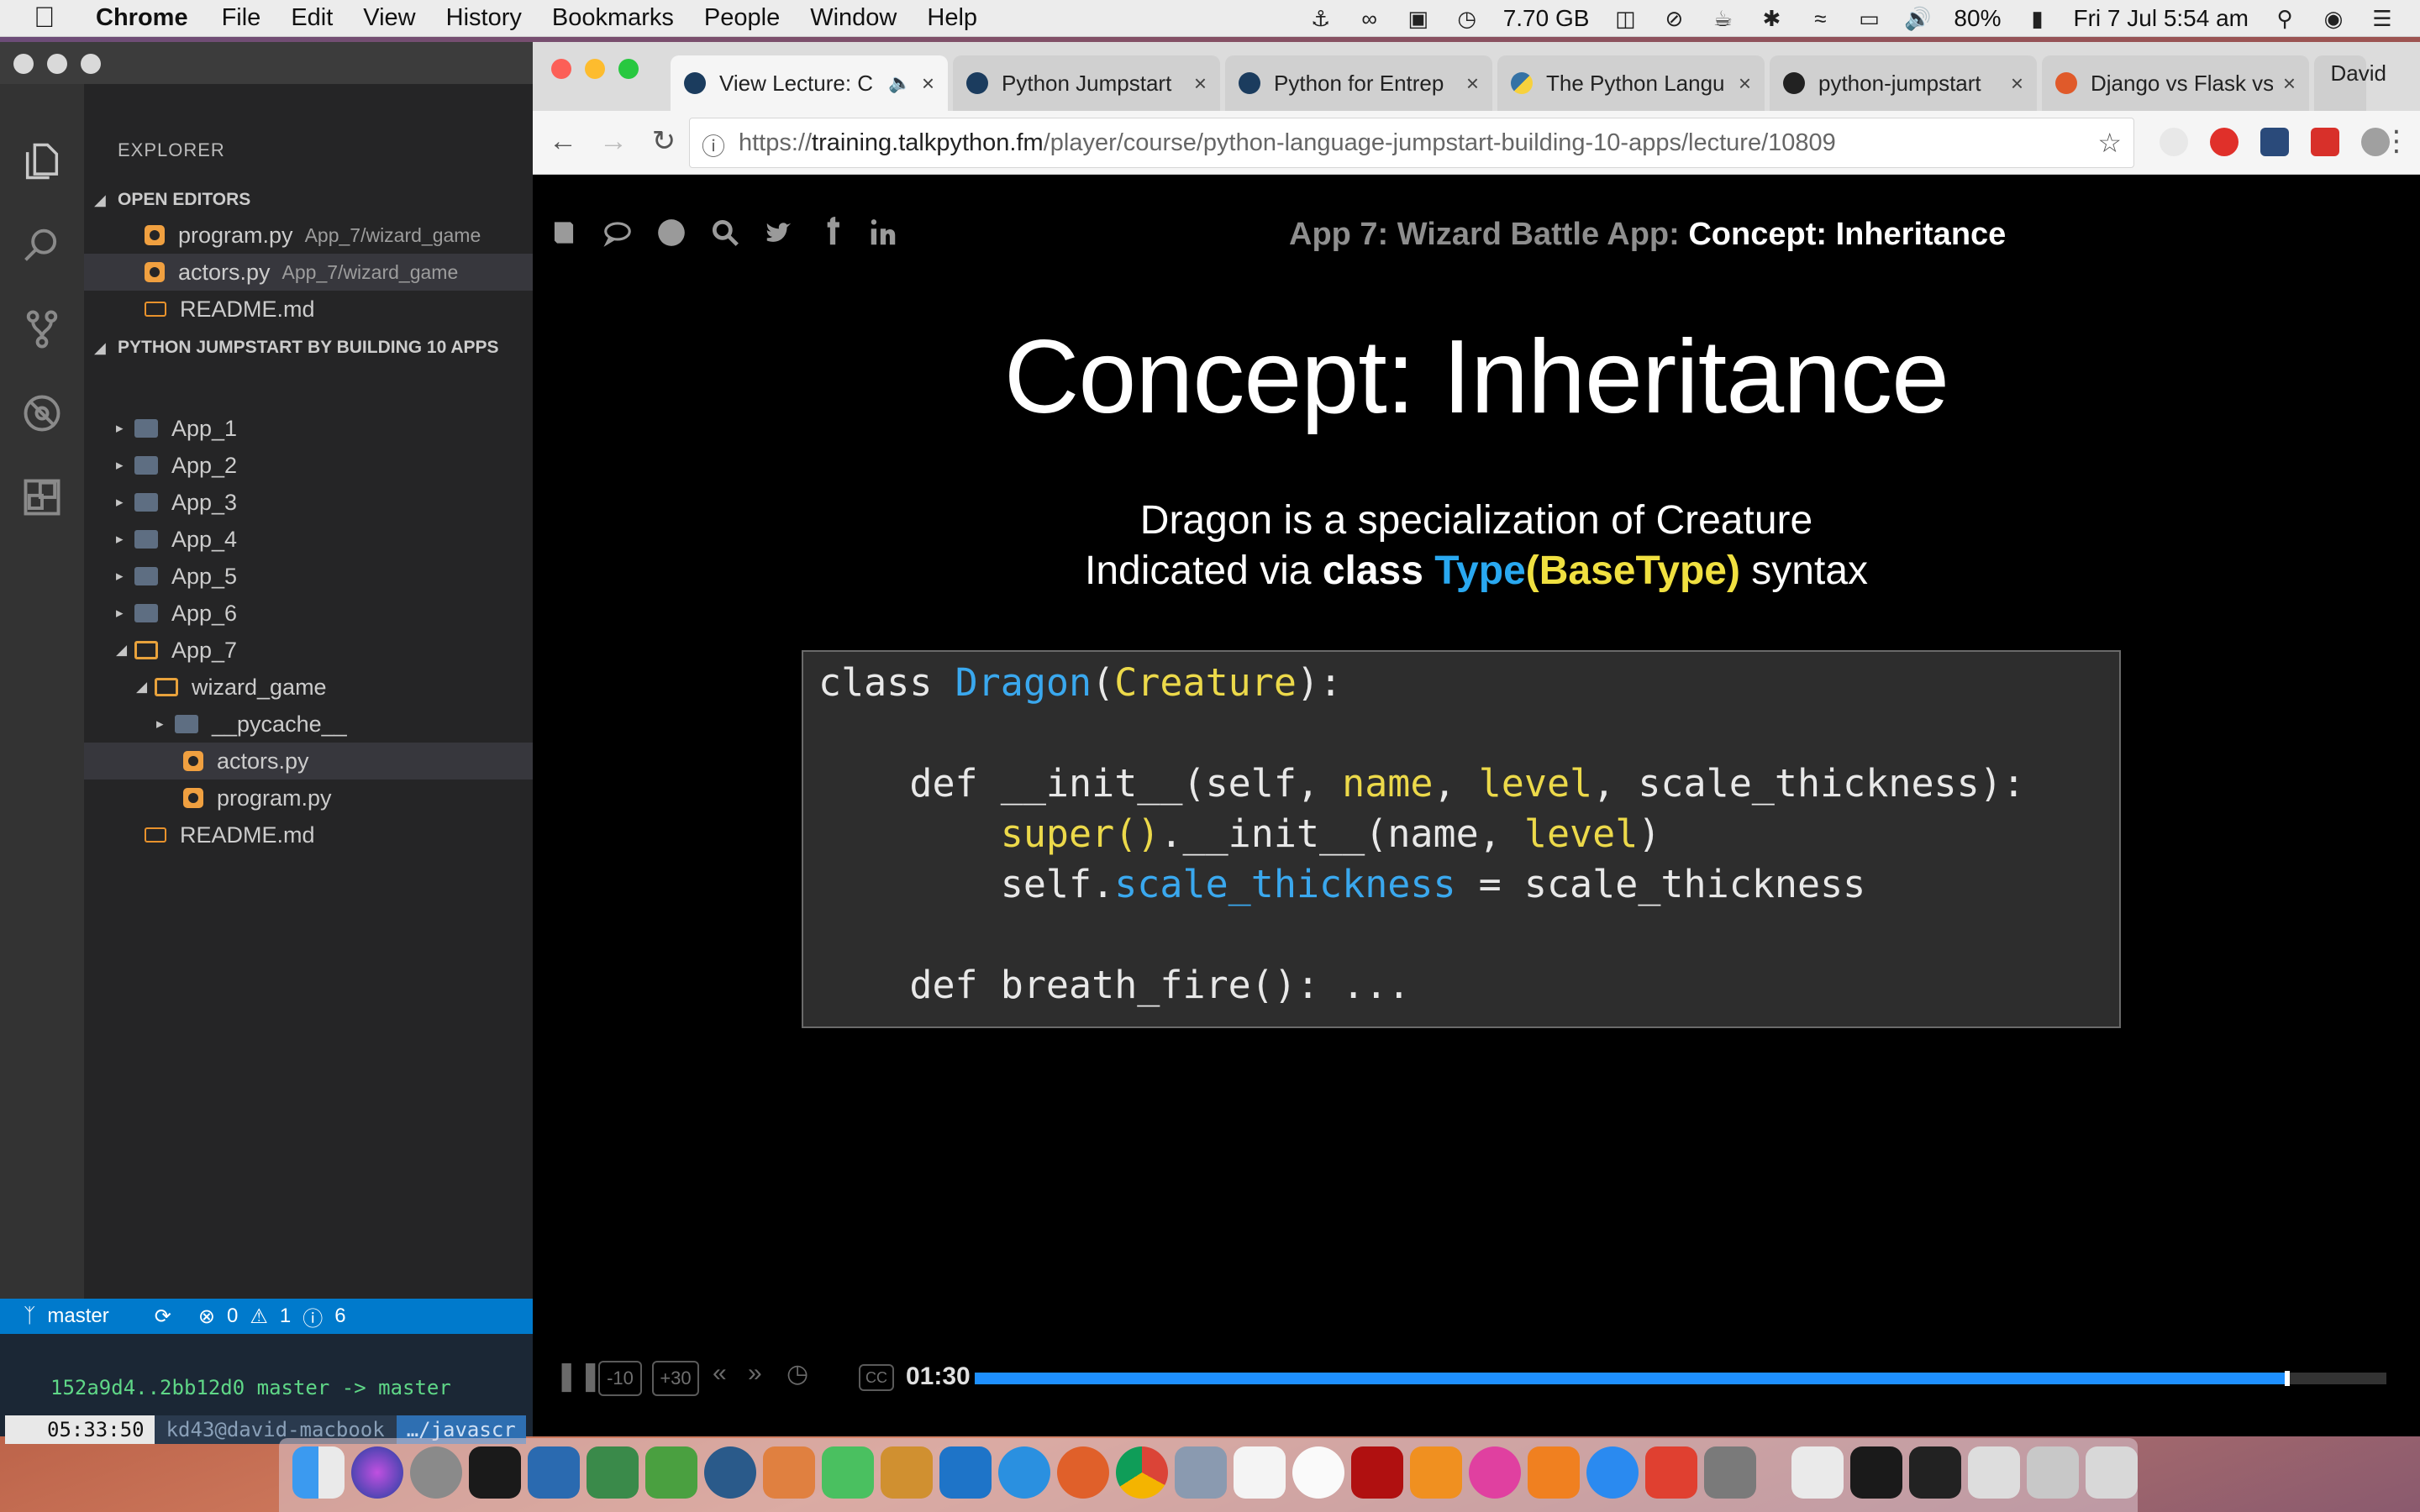  Describe the element at coordinates (1771, 18) in the screenshot. I see `bluetooth-icon: ✱` at that location.